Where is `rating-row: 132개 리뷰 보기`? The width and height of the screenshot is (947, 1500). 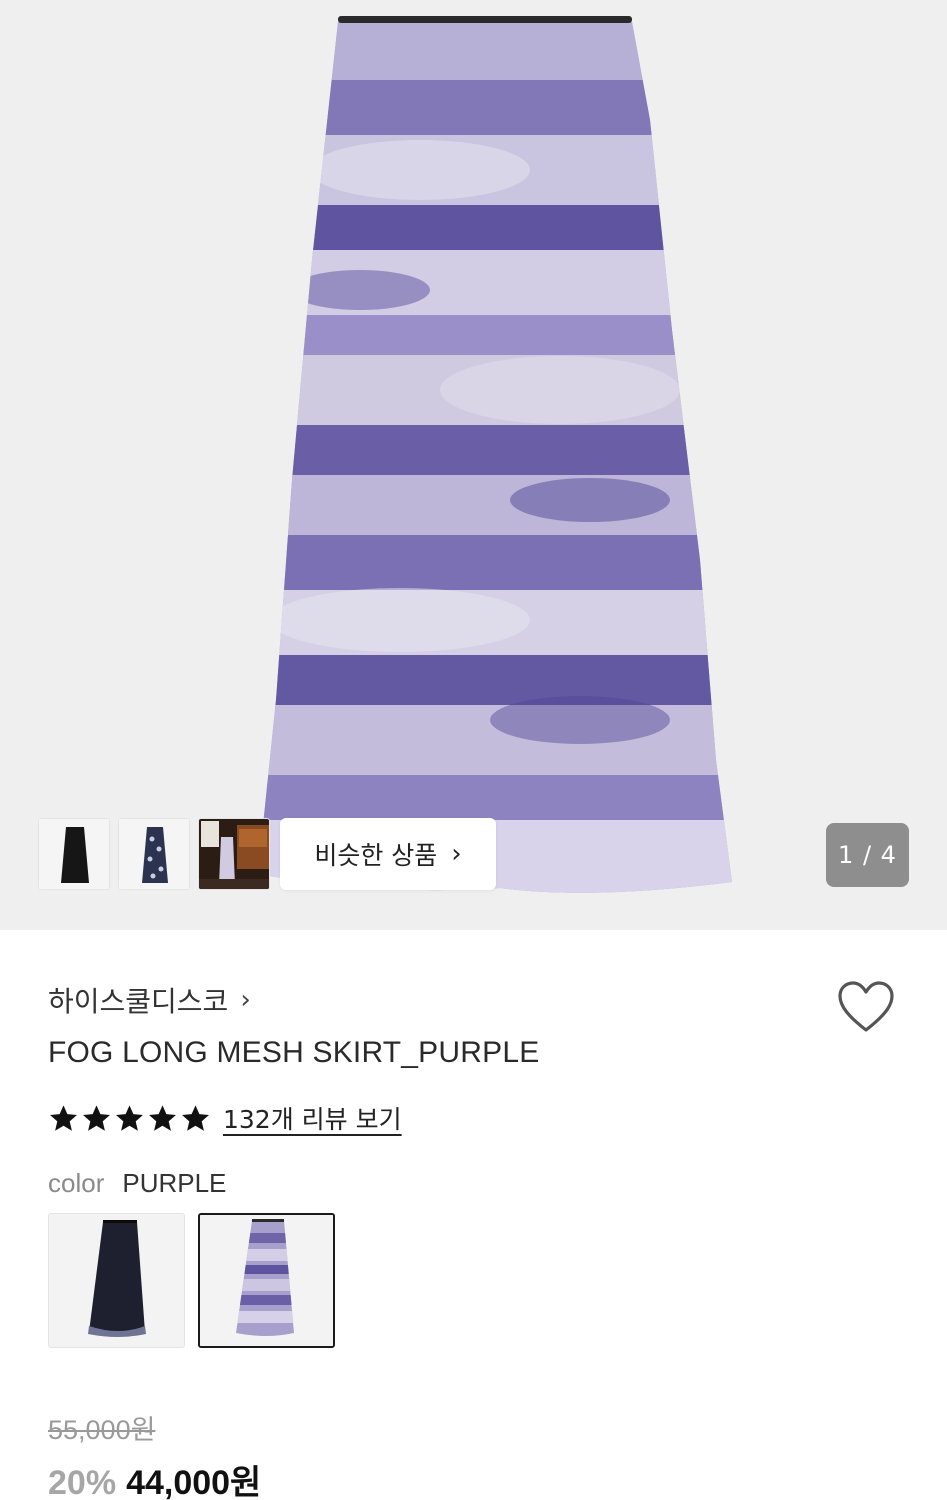 rating-row: 132개 리뷰 보기 is located at coordinates (225, 1118).